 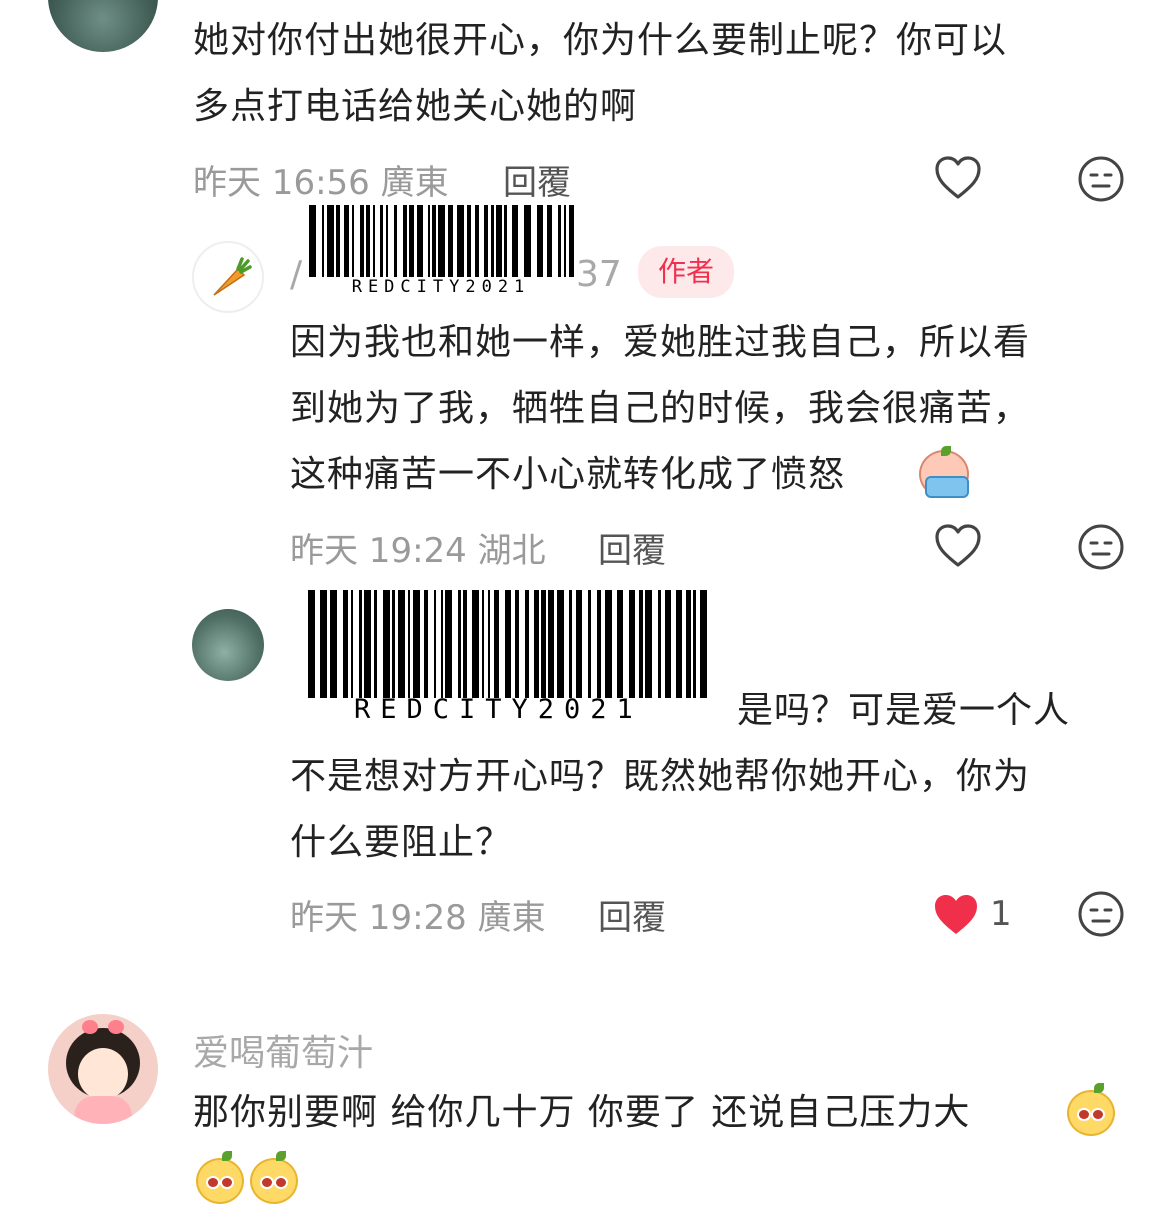 What do you see at coordinates (378, 918) in the screenshot?
I see `comment-time: 昨天 19:28` at bounding box center [378, 918].